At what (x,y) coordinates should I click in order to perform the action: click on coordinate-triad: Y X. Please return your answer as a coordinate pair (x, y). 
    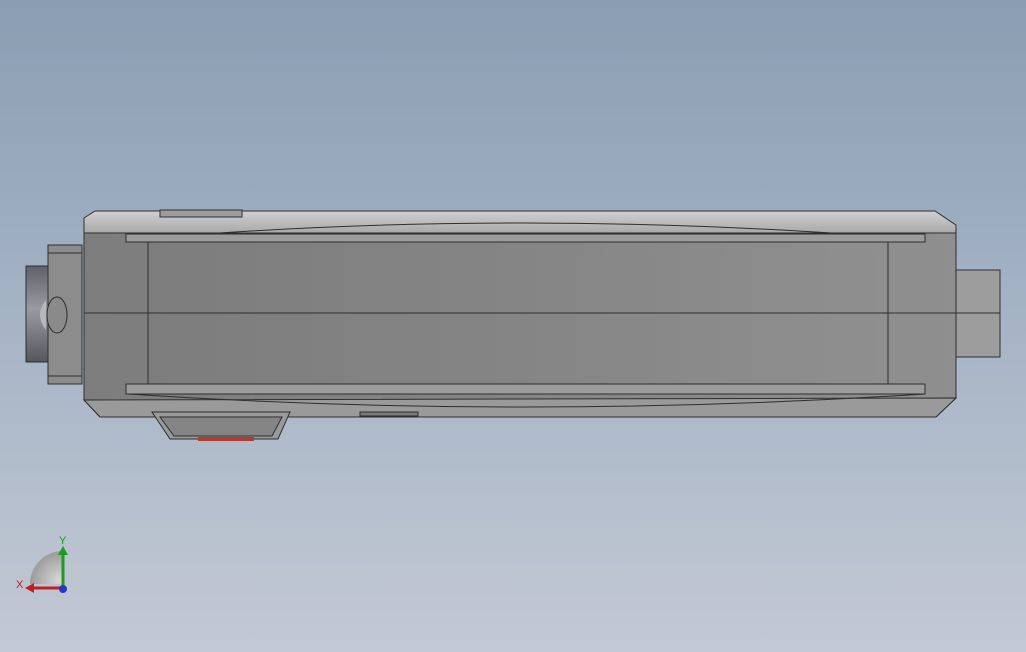
    Looking at the image, I should click on (42, 564).